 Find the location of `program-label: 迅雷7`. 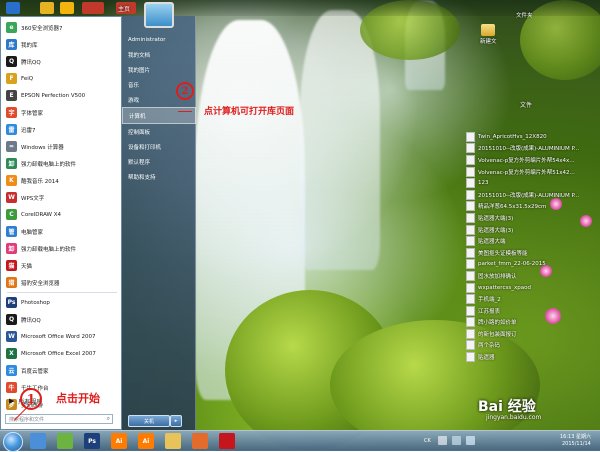

program-label: 迅雷7 is located at coordinates (28, 130).